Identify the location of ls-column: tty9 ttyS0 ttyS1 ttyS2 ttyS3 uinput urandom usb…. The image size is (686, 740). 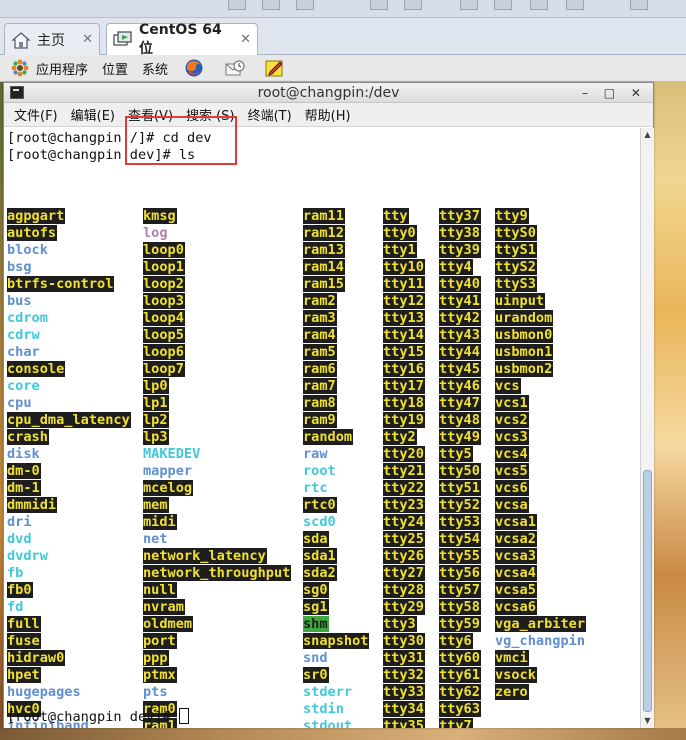
(541, 454).